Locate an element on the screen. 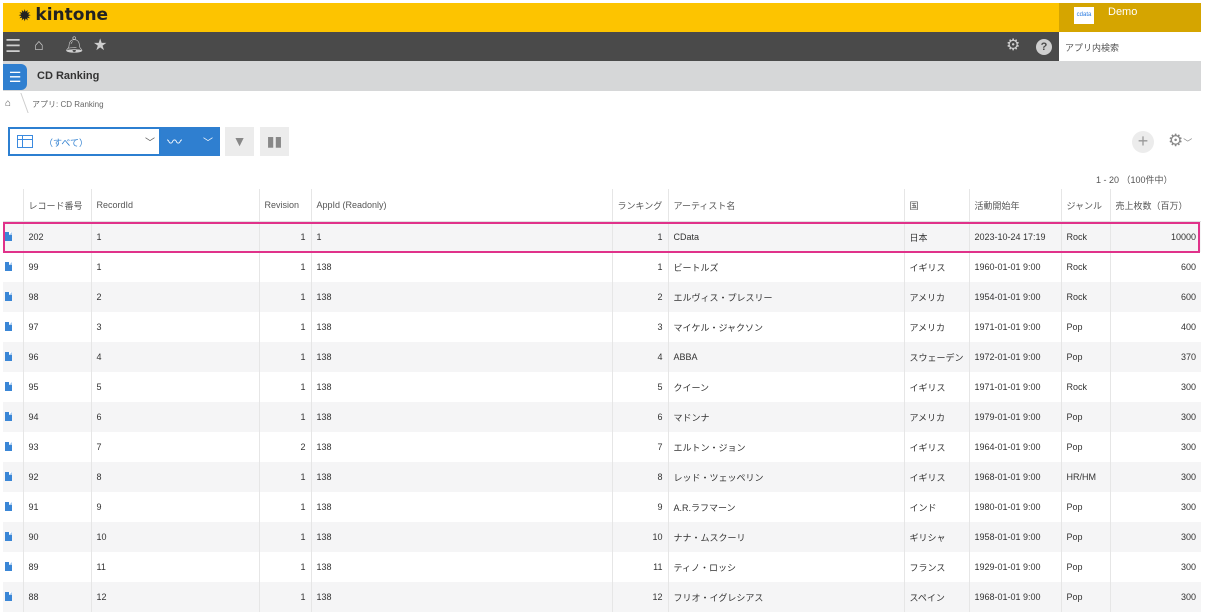  app-title: CD Ranking is located at coordinates (68, 76).